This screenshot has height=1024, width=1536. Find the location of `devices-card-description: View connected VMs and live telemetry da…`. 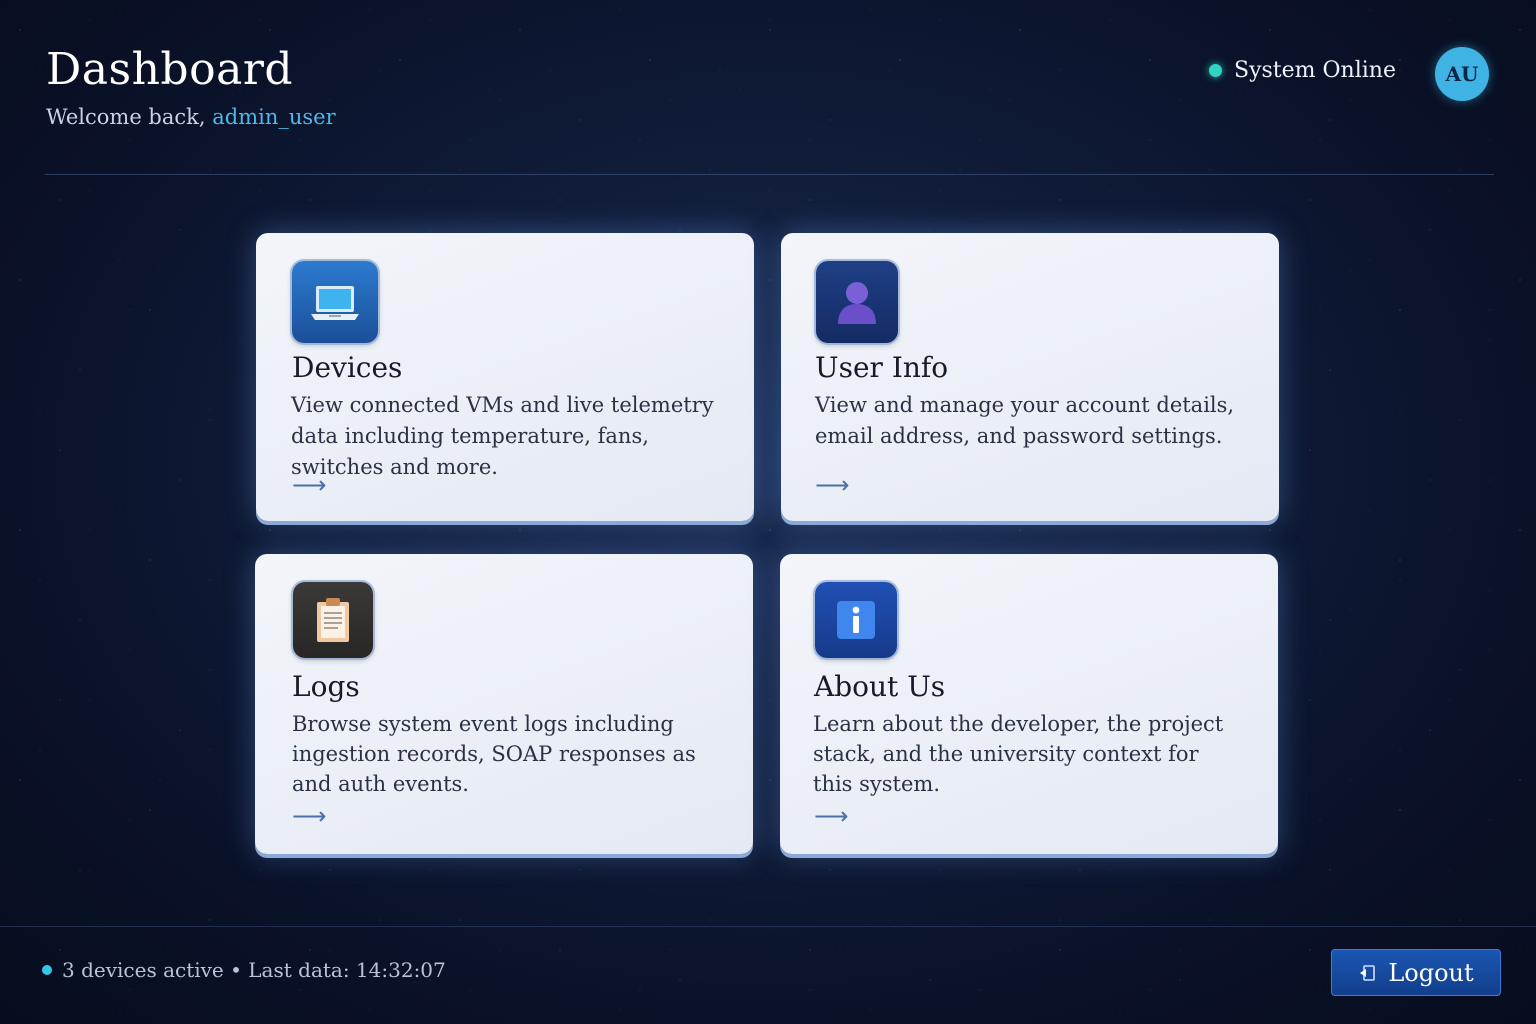

devices-card-description: View connected VMs and live telemetry da… is located at coordinates (502, 436).